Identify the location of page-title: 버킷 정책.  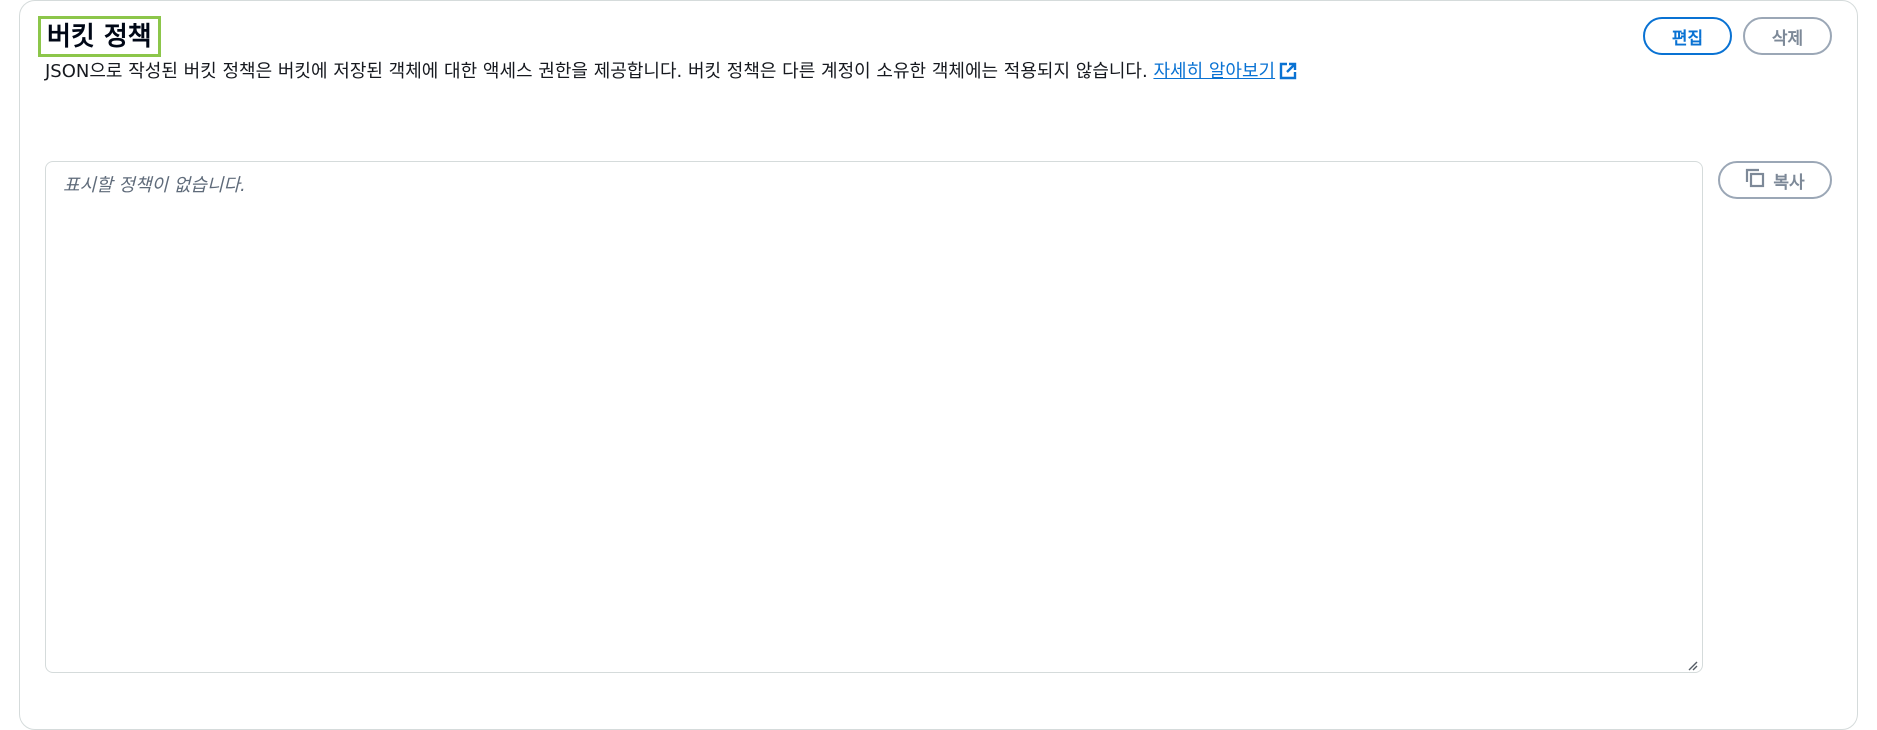
(99, 36).